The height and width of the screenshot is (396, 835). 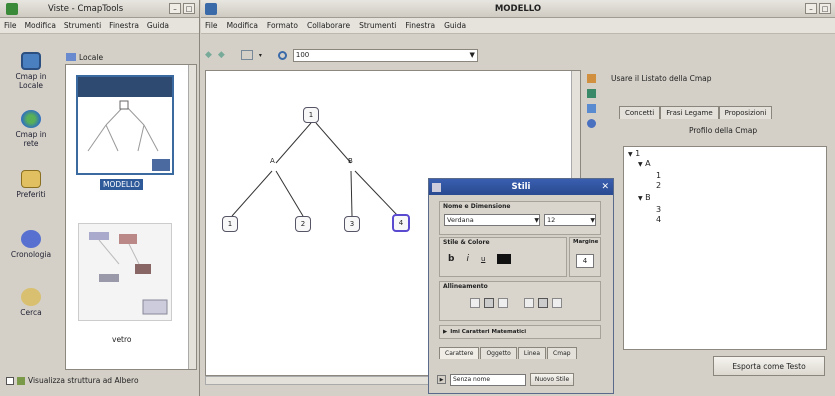 I want to click on sidebar-item-favorites: Preferiti, so click(x=31, y=184).